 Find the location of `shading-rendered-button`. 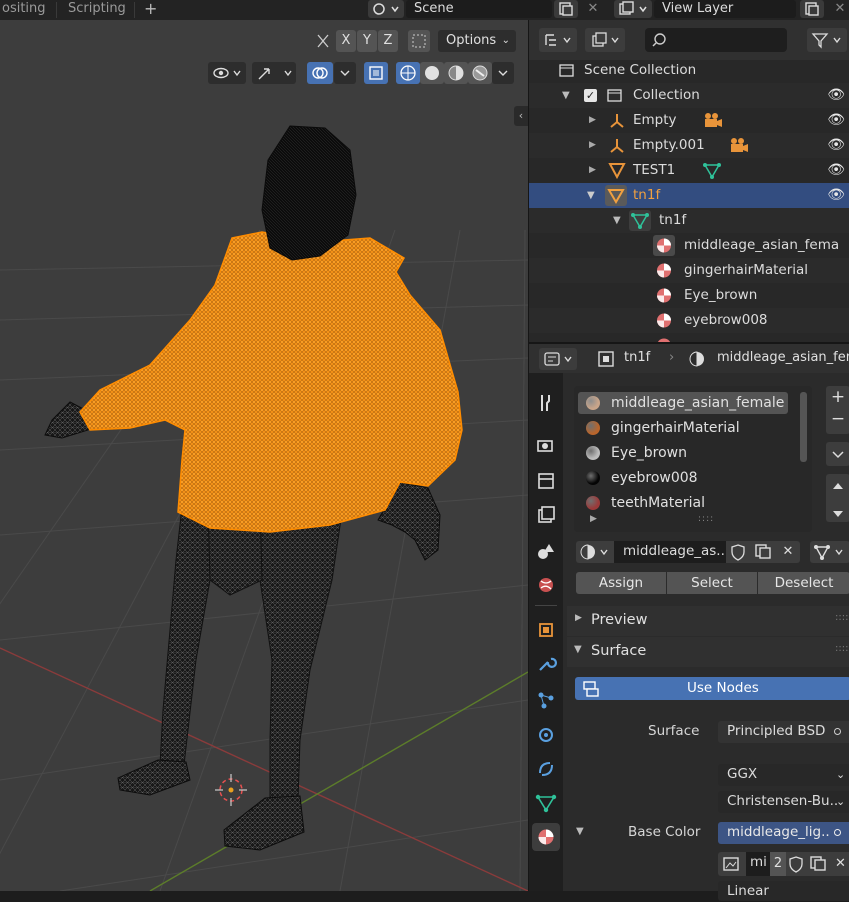

shading-rendered-button is located at coordinates (480, 73).